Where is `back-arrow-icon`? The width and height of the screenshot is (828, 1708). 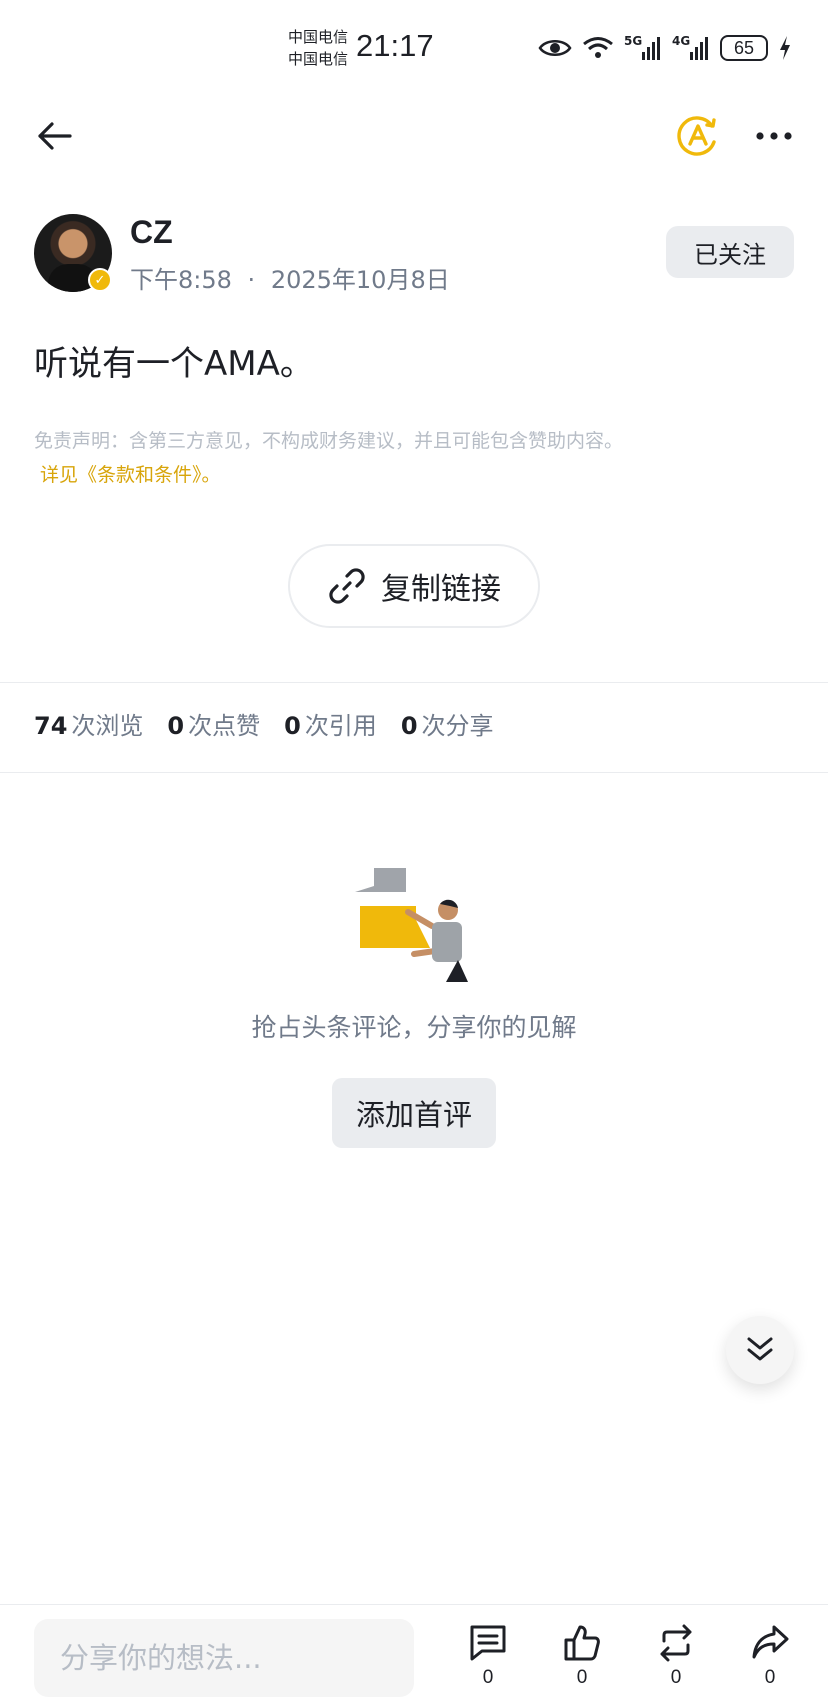 back-arrow-icon is located at coordinates (55, 136).